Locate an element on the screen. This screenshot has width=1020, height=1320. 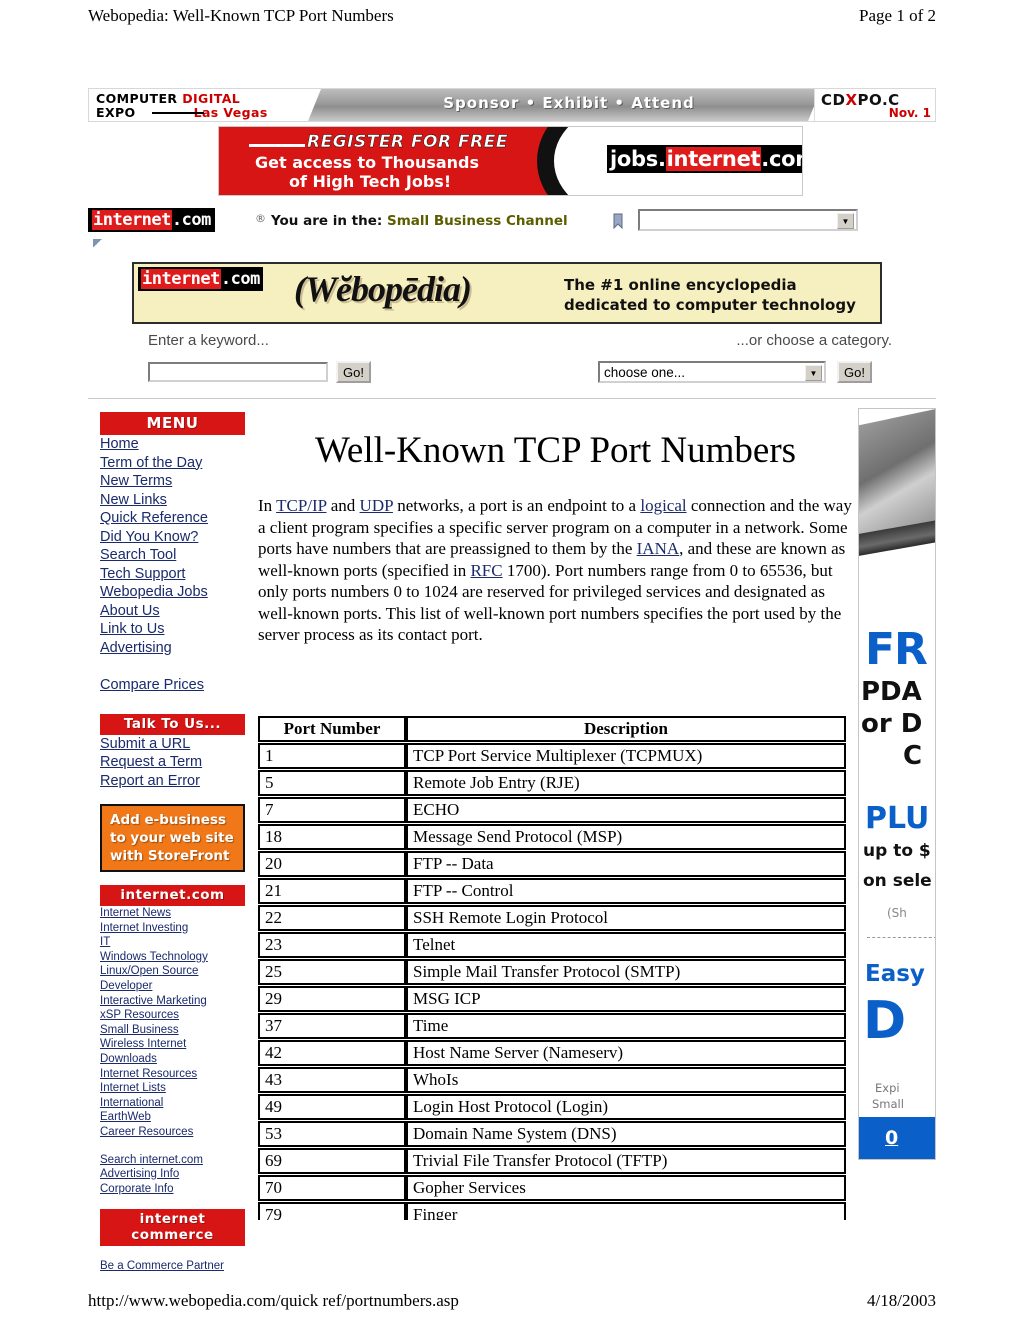
sidebar-item-downloads: Downloads is located at coordinates (172, 1059).